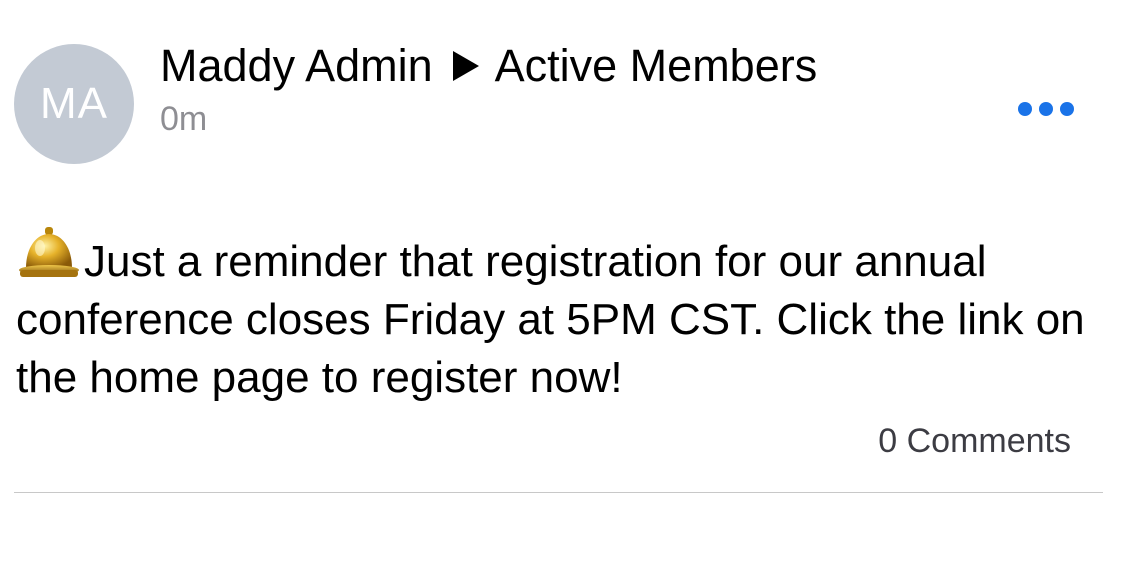 The image size is (1141, 570). Describe the element at coordinates (558, 492) in the screenshot. I see `divider` at that location.